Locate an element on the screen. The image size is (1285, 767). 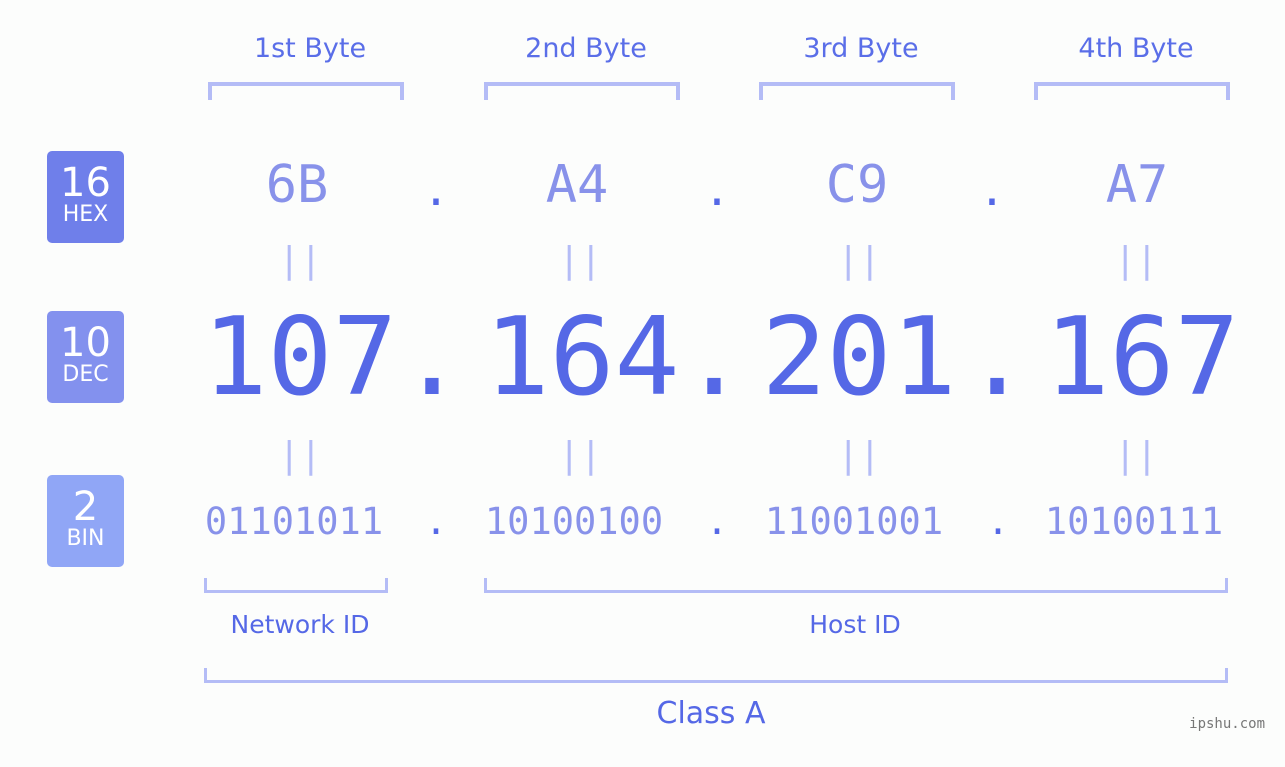
host-id-bracket is located at coordinates (856, 585).